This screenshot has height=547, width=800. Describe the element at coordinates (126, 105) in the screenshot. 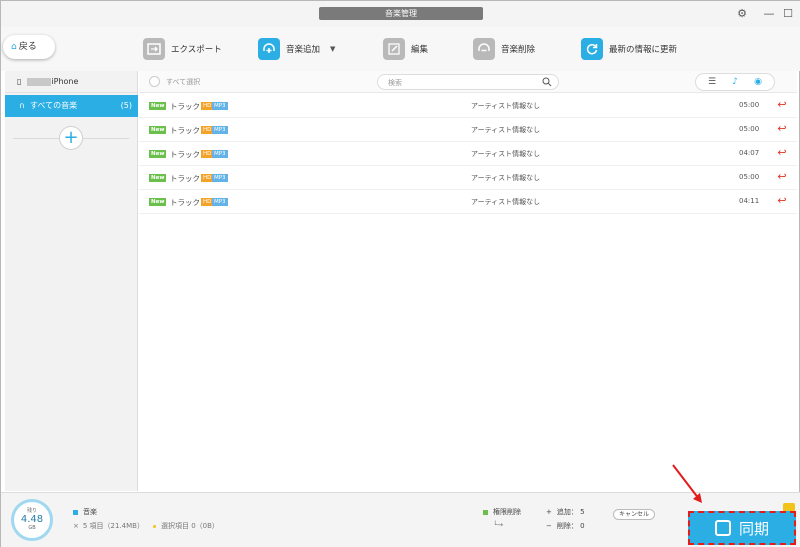

I see `all-music-count: (5)` at that location.